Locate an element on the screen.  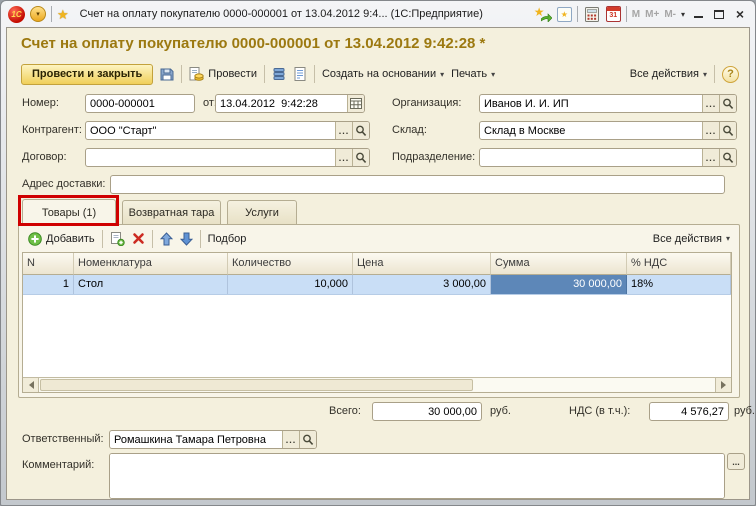
total-field is located at coordinates (427, 411).